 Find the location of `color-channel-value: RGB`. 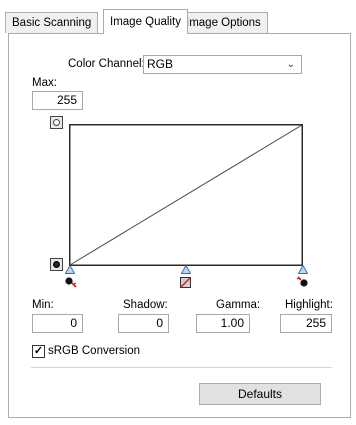

color-channel-value: RGB is located at coordinates (160, 64).